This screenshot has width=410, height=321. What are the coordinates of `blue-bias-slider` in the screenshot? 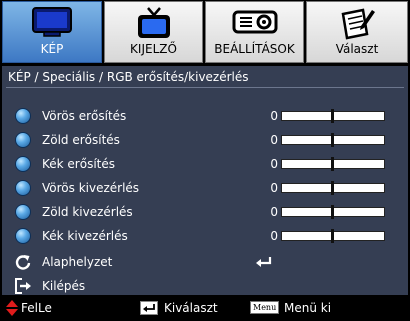 It's located at (333, 236).